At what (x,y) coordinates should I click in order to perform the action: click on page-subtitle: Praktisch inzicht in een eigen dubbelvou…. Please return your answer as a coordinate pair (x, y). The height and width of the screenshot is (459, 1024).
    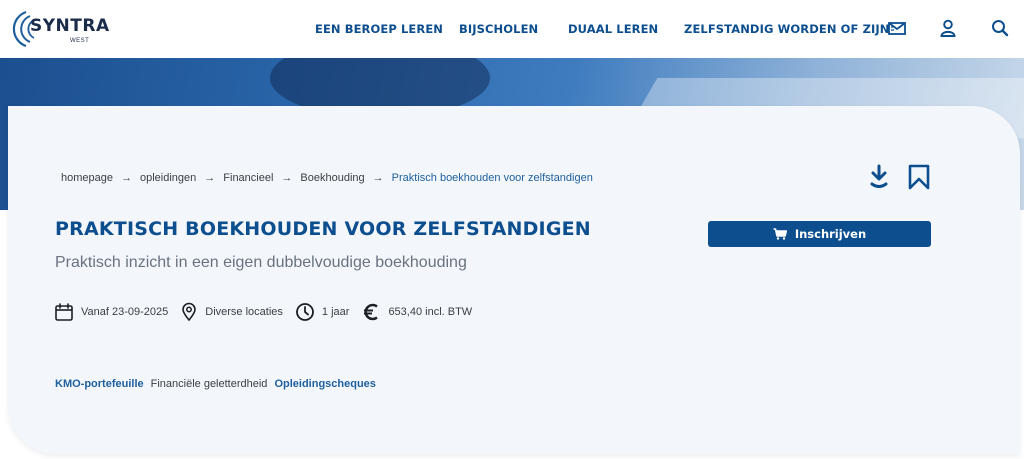
    Looking at the image, I should click on (261, 262).